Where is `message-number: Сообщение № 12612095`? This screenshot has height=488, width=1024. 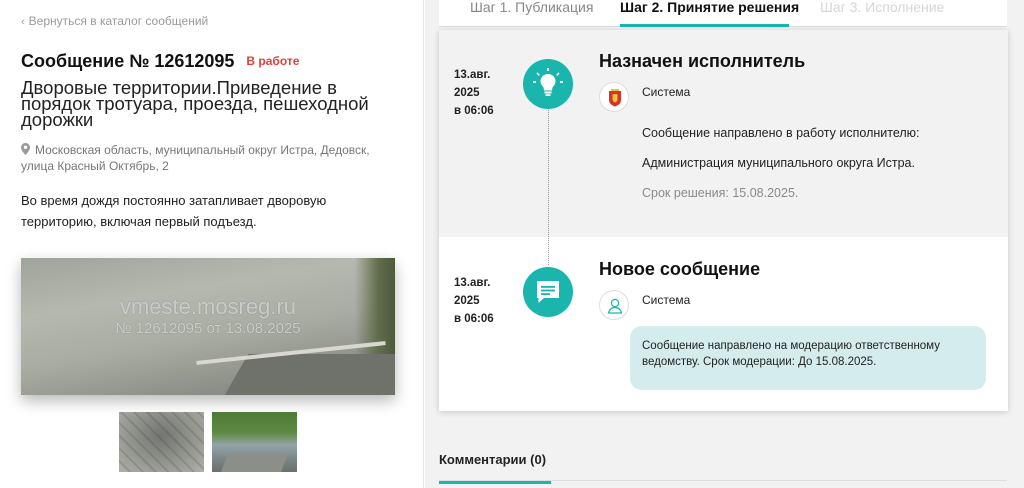 message-number: Сообщение № 12612095 is located at coordinates (128, 61).